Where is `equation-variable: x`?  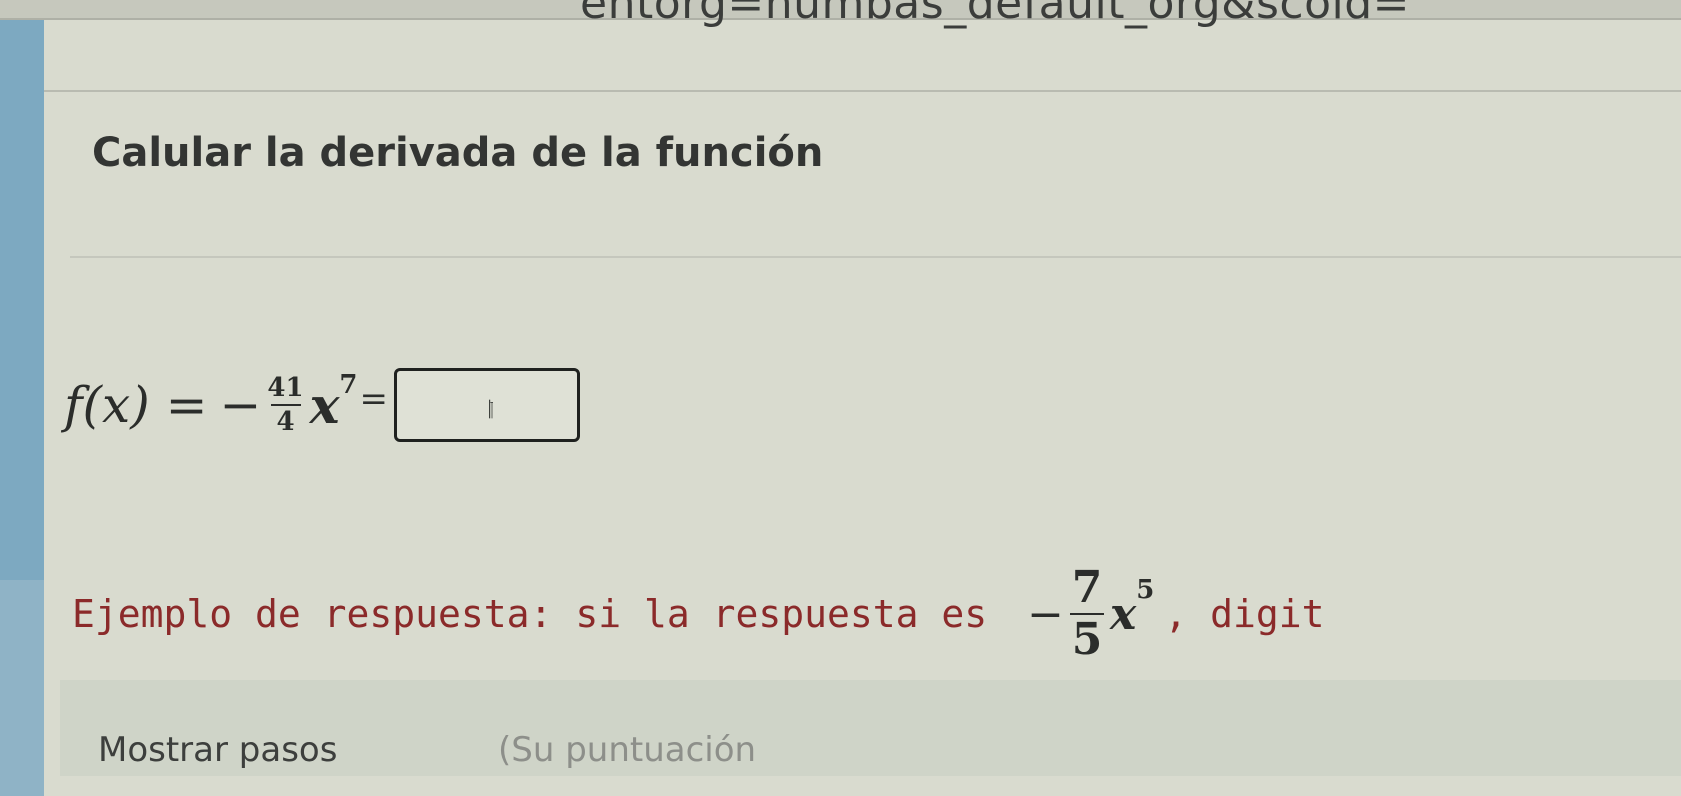
equation-variable: x is located at coordinates (324, 405).